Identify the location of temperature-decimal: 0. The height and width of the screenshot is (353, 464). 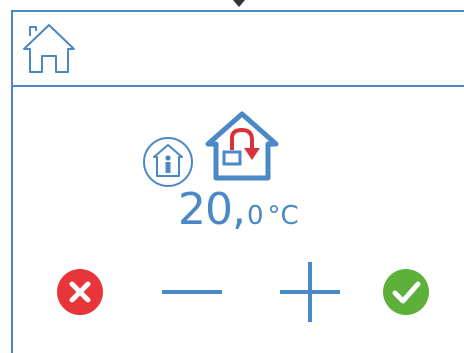
(255, 216).